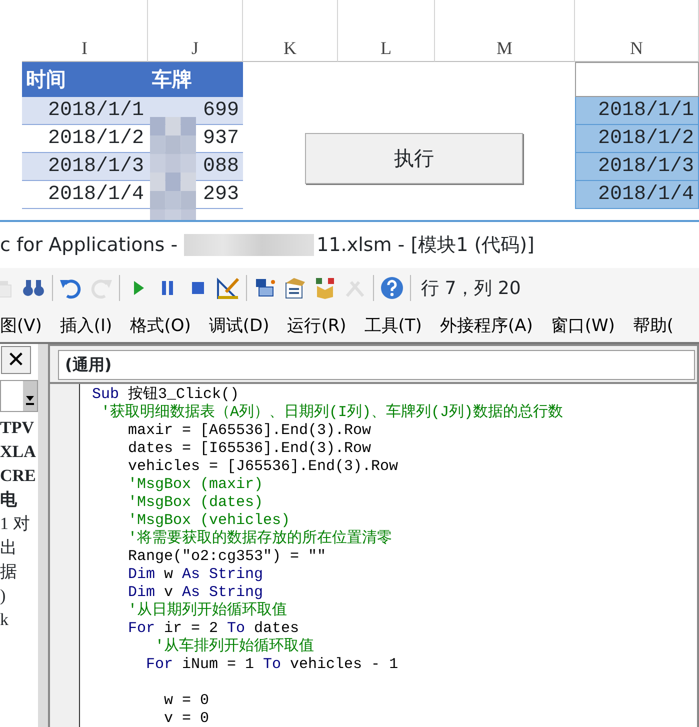 The height and width of the screenshot is (727, 699). I want to click on window-icon, so click(295, 288).